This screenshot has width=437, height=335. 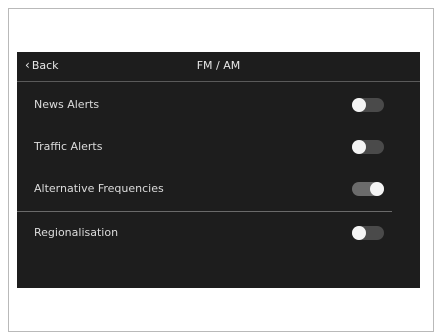 What do you see at coordinates (204, 147) in the screenshot?
I see `setting-row-traffic-alerts: Traffic Alerts` at bounding box center [204, 147].